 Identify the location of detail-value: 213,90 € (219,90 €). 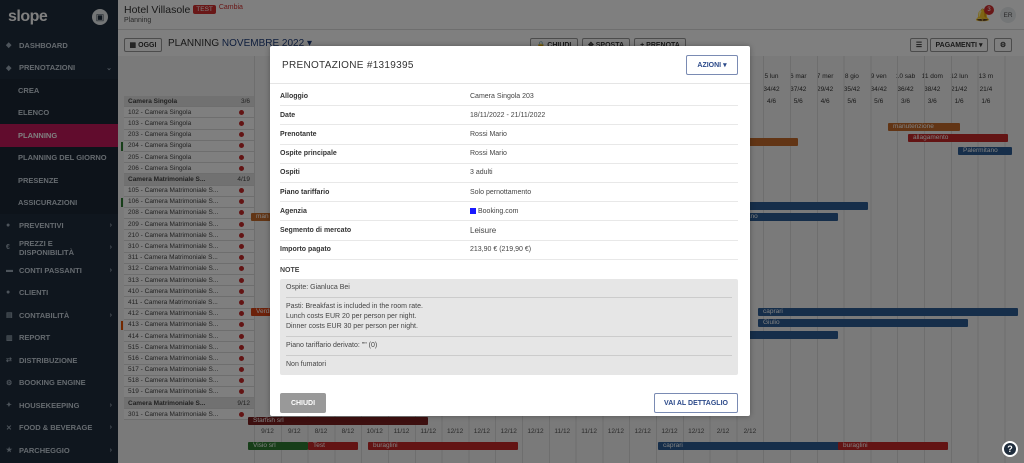
(500, 249).